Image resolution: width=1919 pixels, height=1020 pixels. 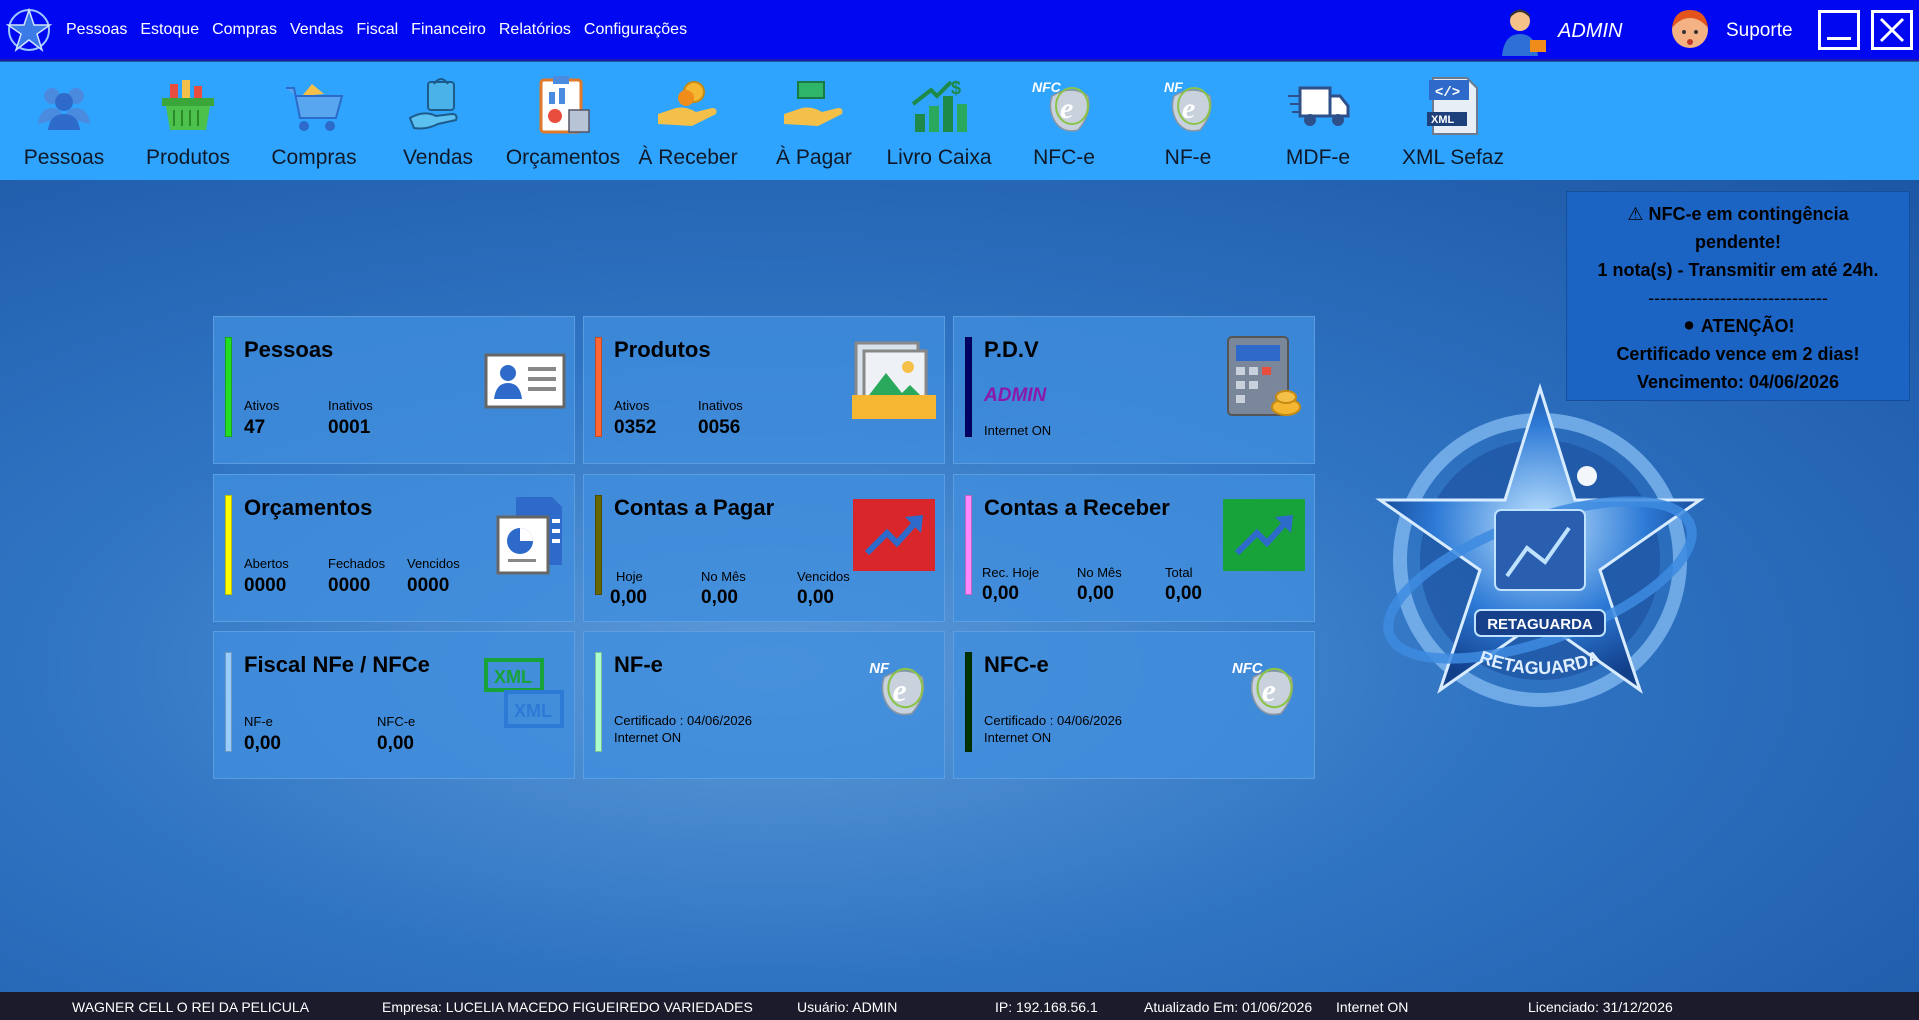 I want to click on toolbar-pessoas-label: Pessoas, so click(x=64, y=157).